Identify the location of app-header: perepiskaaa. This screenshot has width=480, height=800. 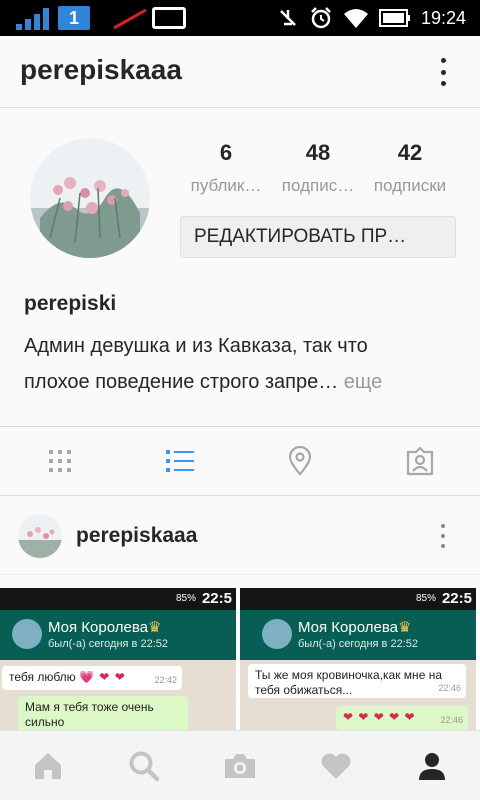
(240, 72).